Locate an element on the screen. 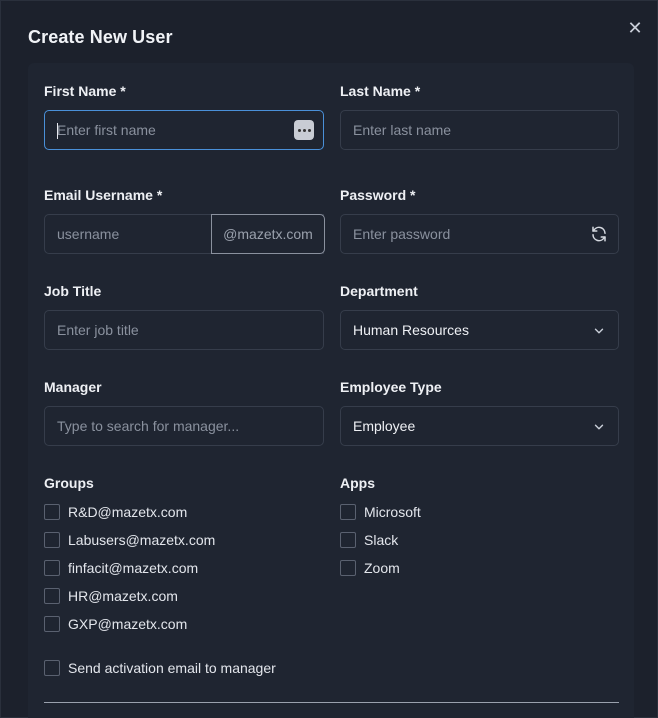 The width and height of the screenshot is (658, 718). group-label: R&D@mazetx.com is located at coordinates (128, 512).